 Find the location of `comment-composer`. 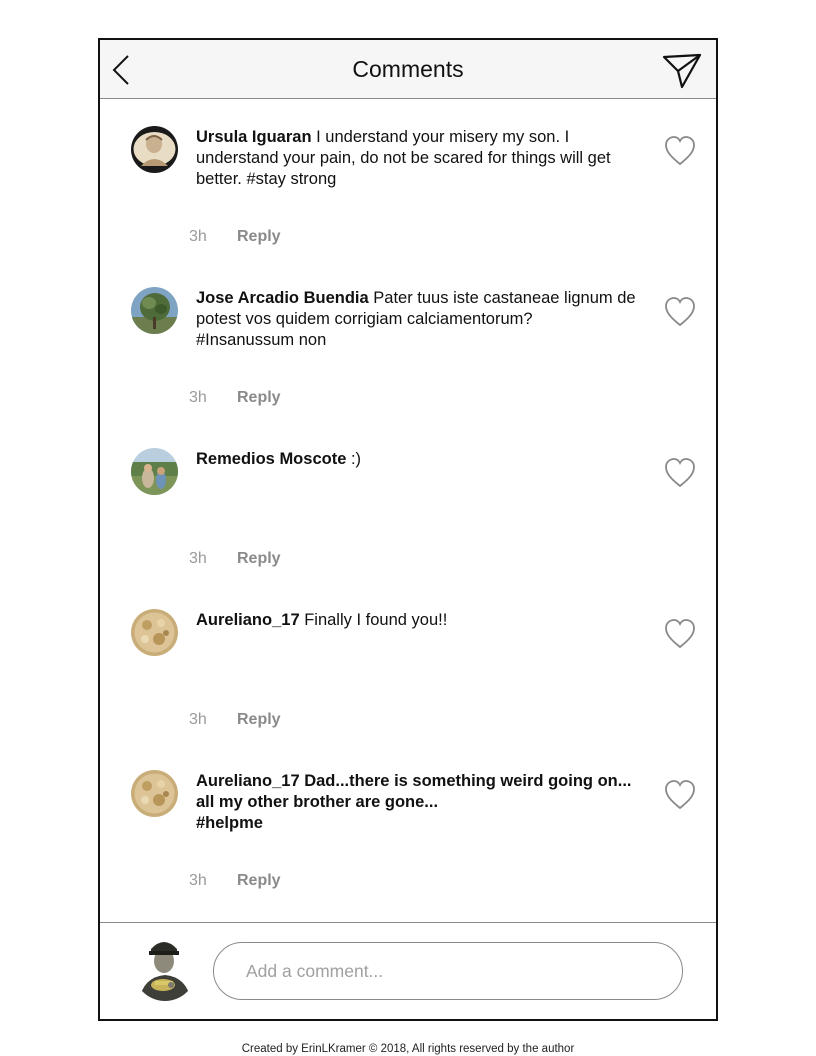

comment-composer is located at coordinates (408, 971).